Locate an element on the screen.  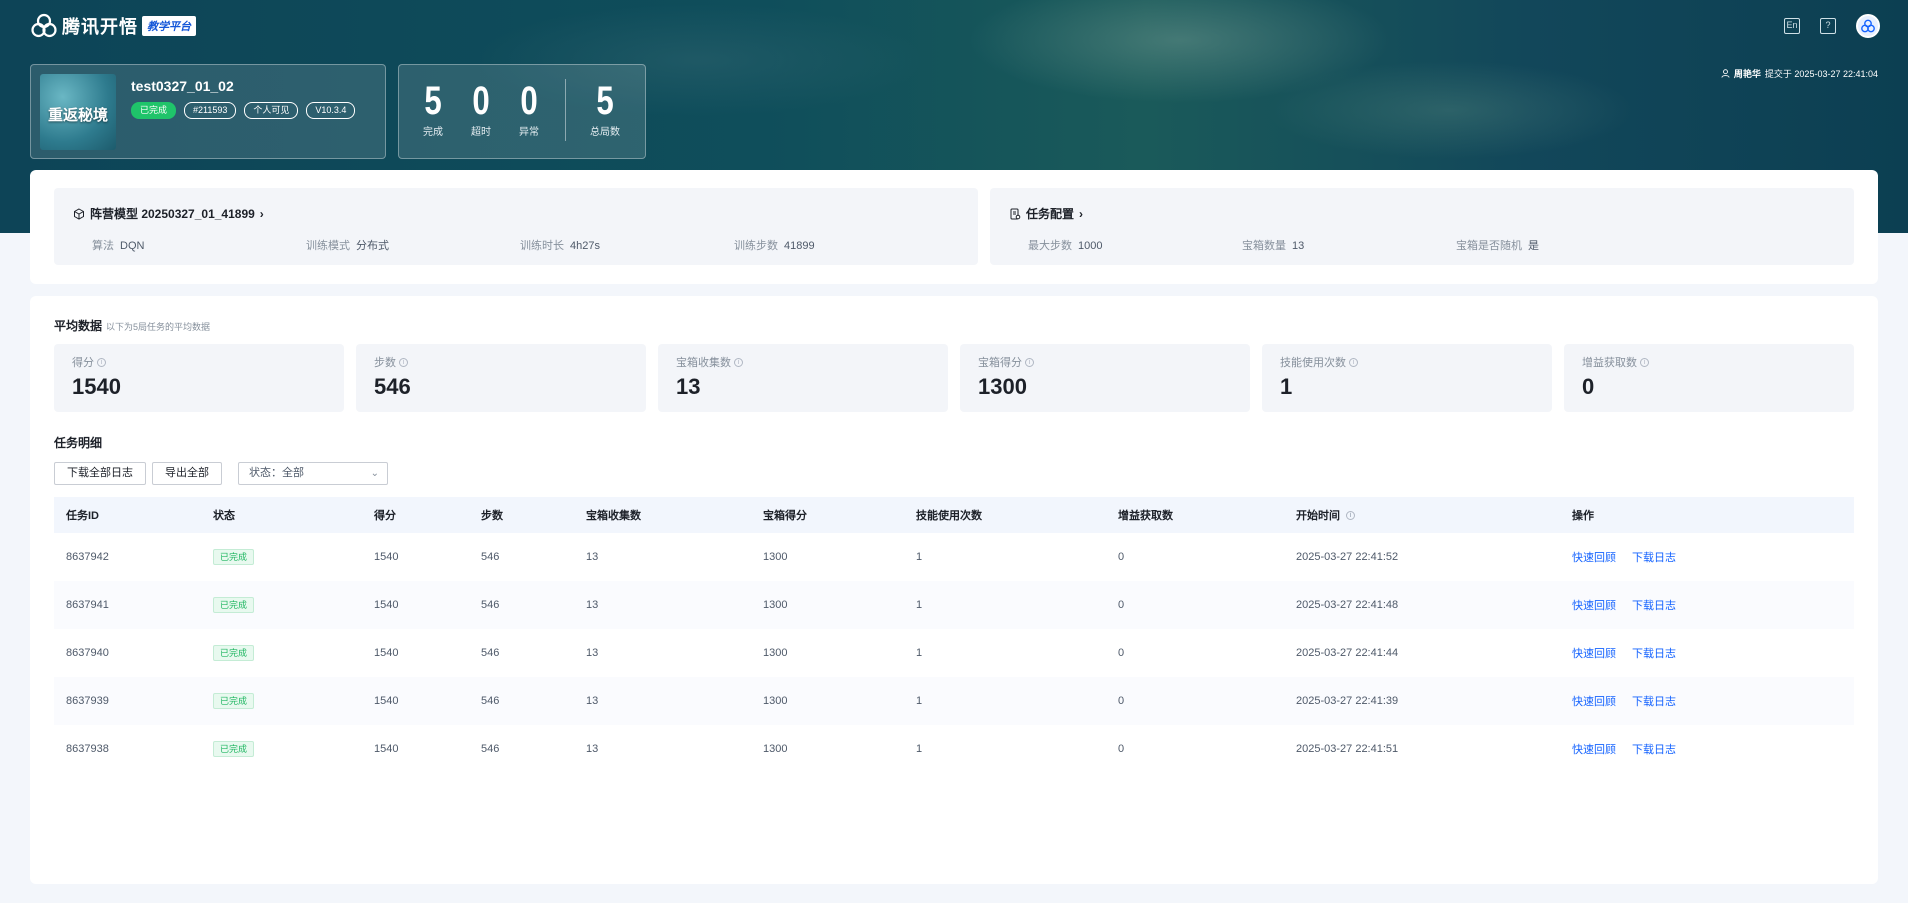
metric-label: 增益获取数 i is located at coordinates (1615, 362).